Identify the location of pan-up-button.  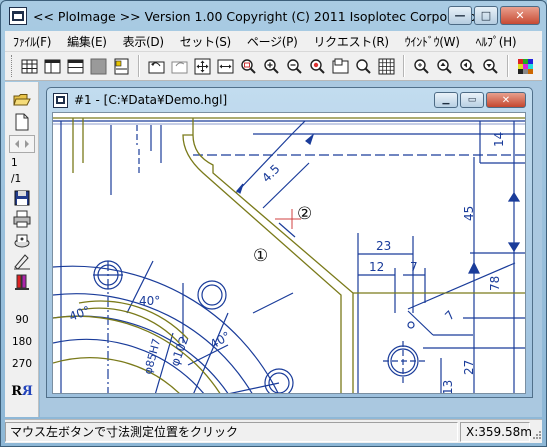
(444, 66).